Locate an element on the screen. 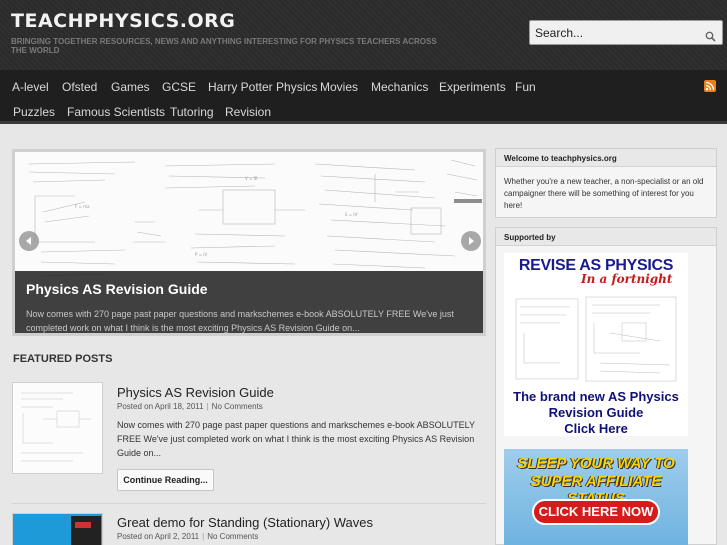 The image size is (727, 545). post-meta: Posted on April 2, 2011 | No Comments is located at coordinates (188, 536).